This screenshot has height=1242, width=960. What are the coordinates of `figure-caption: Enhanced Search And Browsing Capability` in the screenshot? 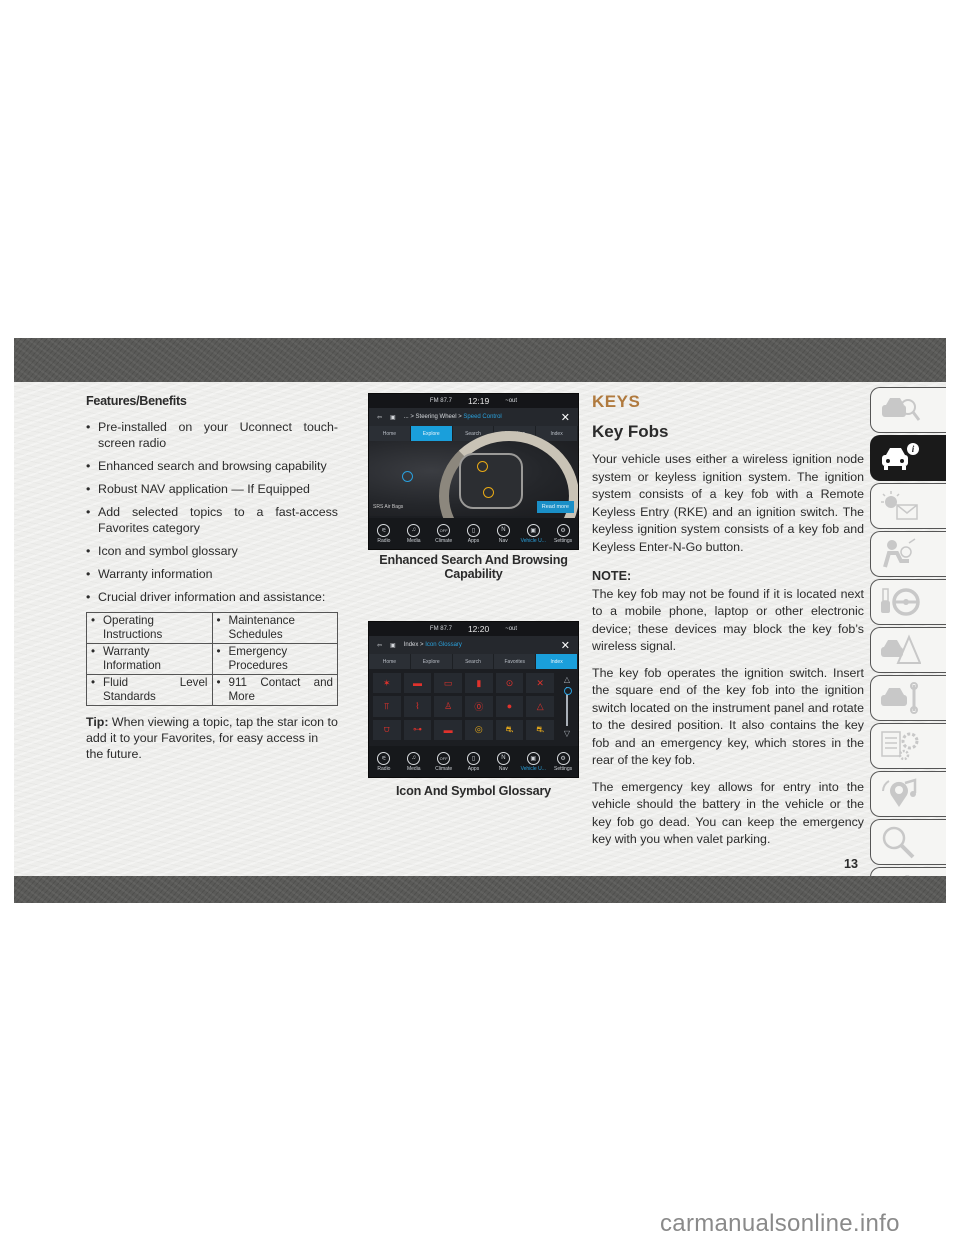 It's located at (473, 567).